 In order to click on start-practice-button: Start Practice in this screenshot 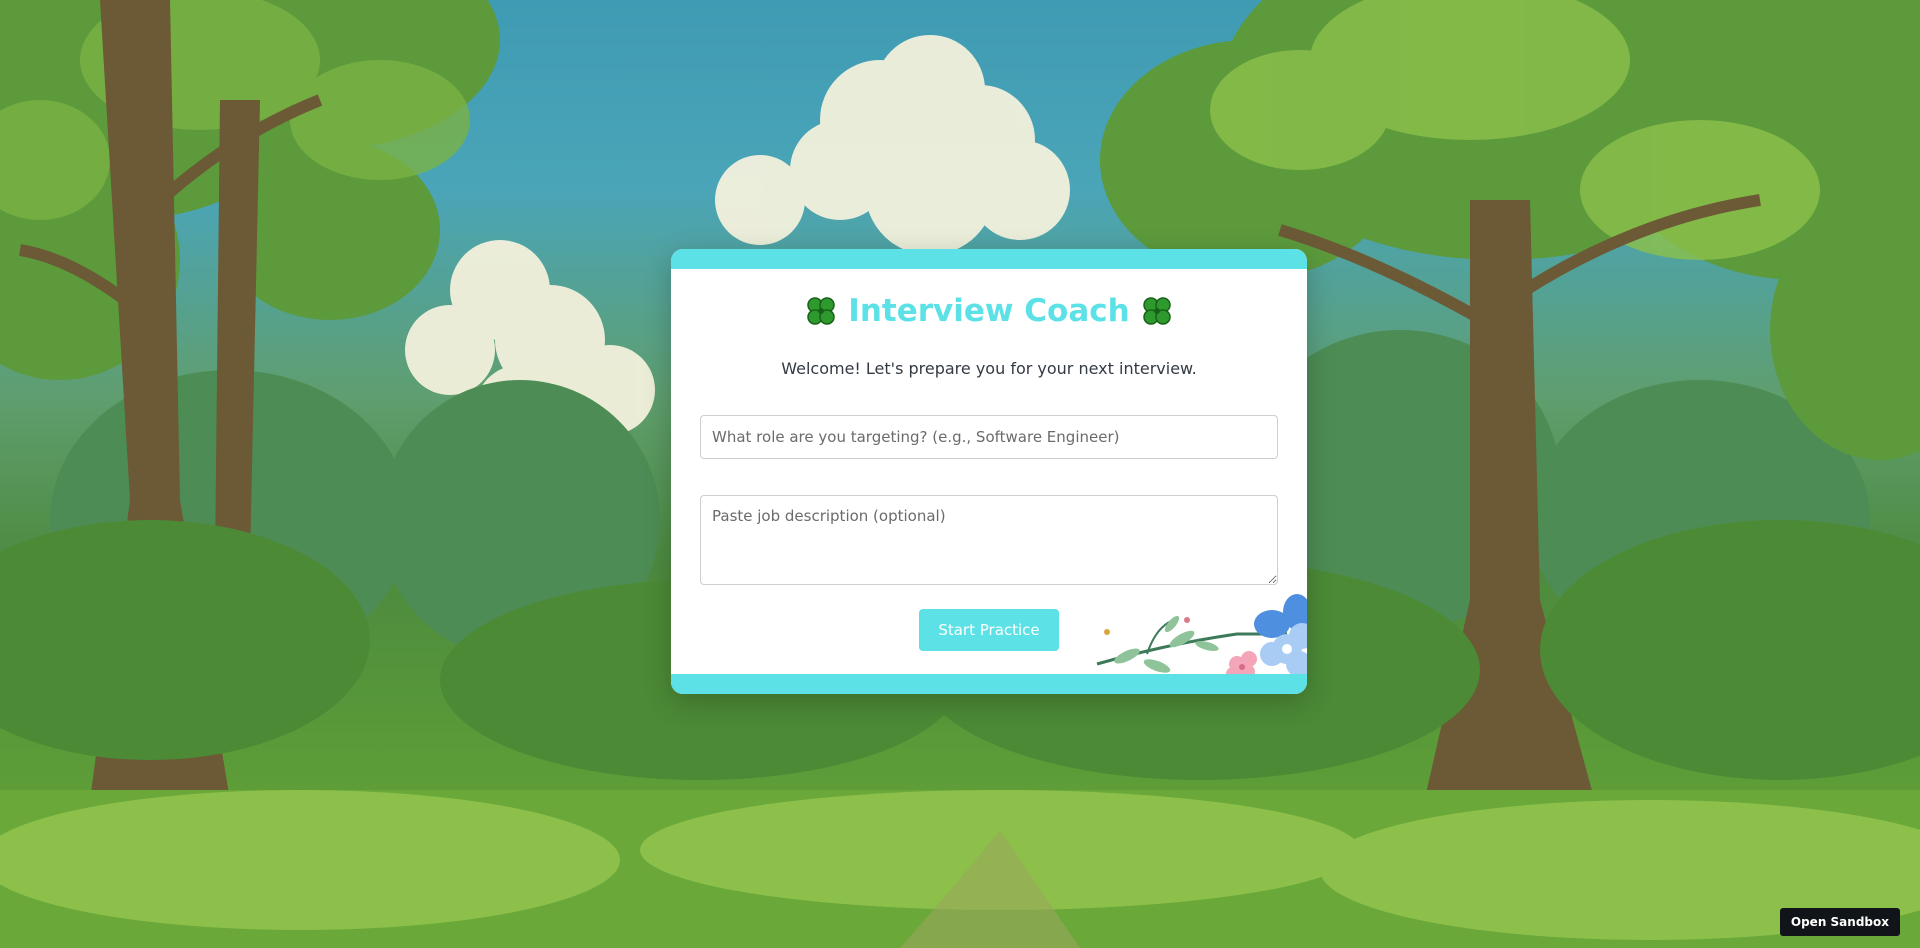, I will do `click(989, 630)`.